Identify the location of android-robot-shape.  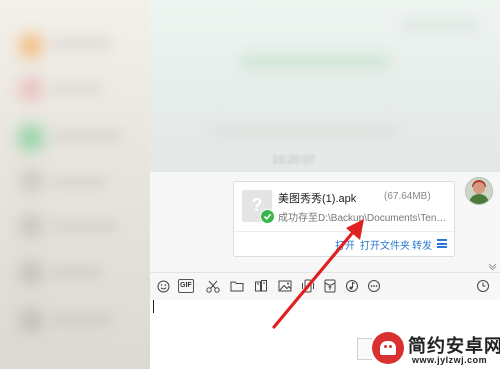
(388, 348).